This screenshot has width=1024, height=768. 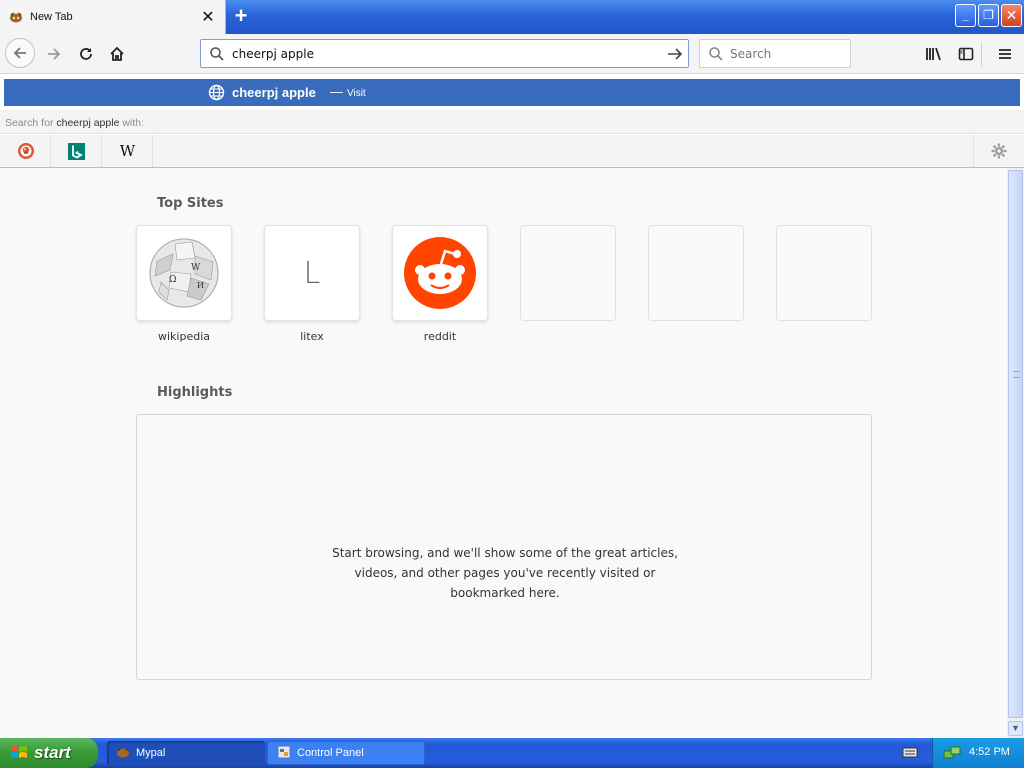 What do you see at coordinates (356, 93) in the screenshot?
I see `autocomplete-action: Visit` at bounding box center [356, 93].